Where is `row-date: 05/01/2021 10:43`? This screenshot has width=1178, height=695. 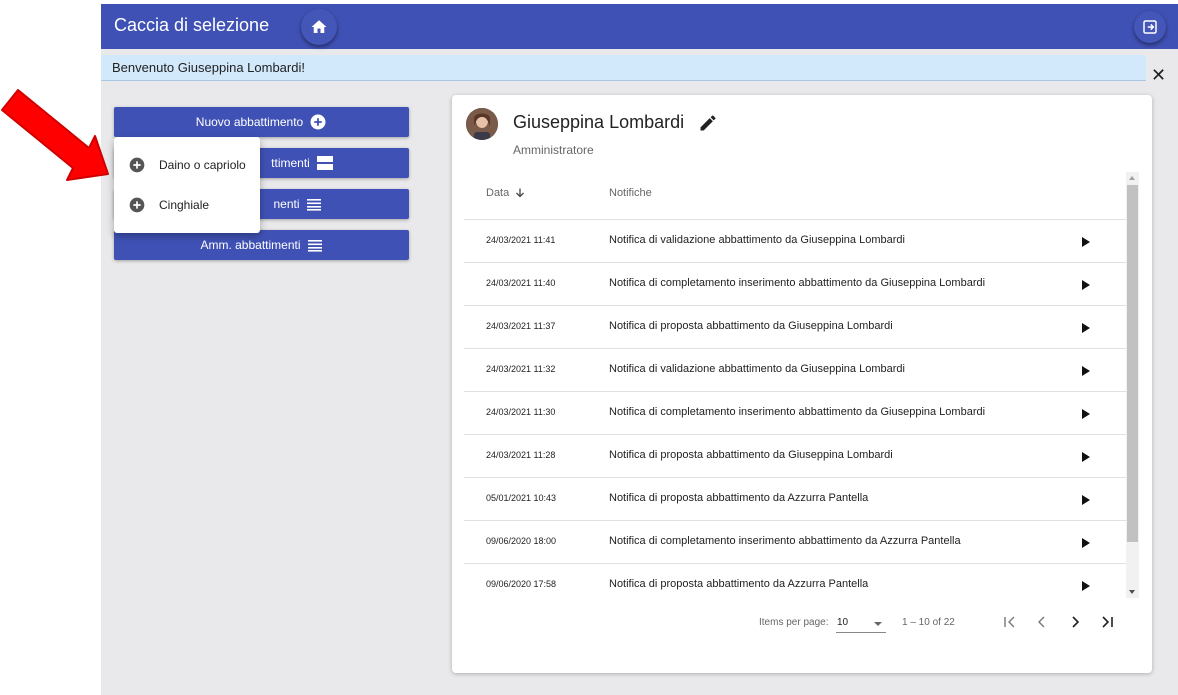
row-date: 05/01/2021 10:43 is located at coordinates (521, 498).